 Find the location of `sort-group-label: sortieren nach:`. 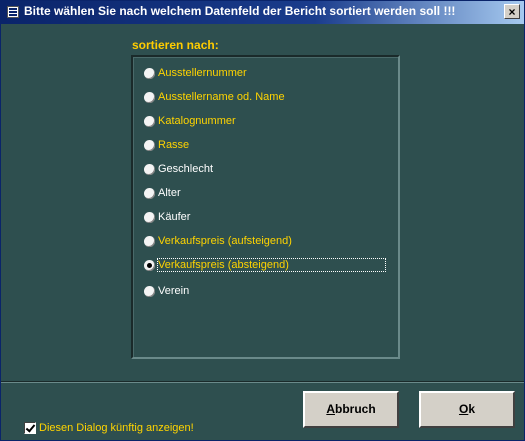

sort-group-label: sortieren nach: is located at coordinates (175, 45).